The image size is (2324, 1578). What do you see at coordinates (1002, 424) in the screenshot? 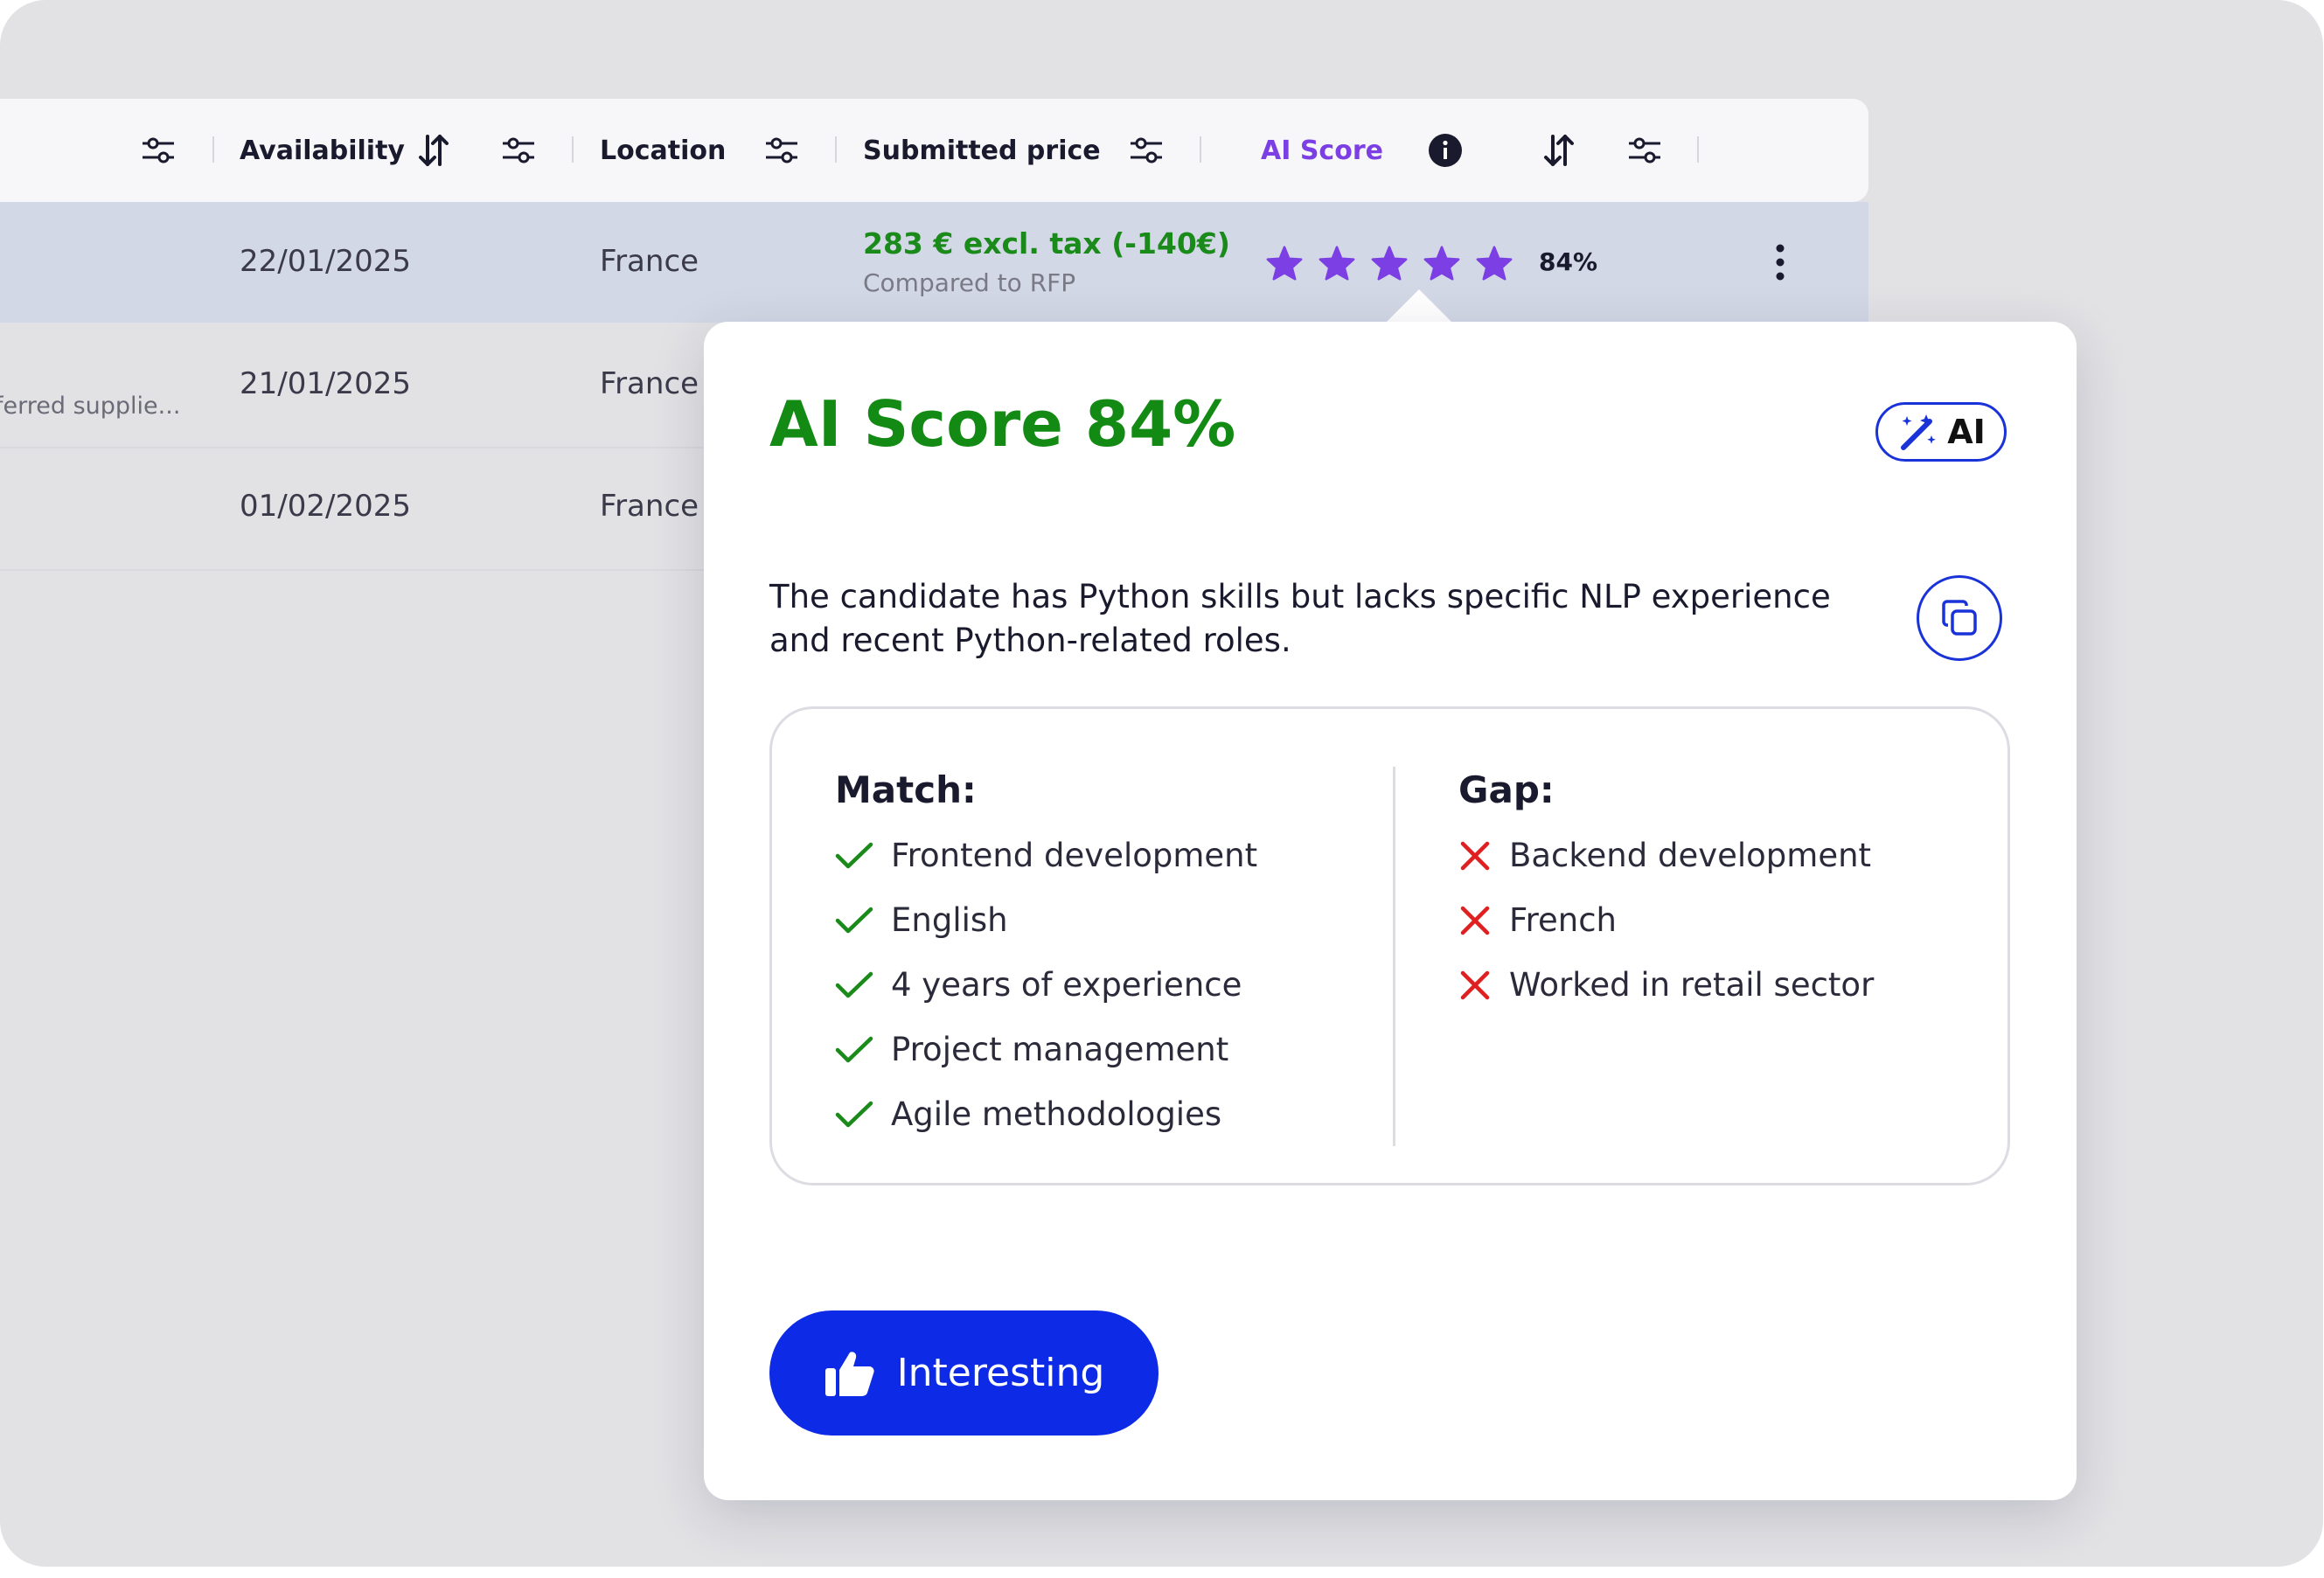
I see `popup-title: AI Score 84%` at bounding box center [1002, 424].